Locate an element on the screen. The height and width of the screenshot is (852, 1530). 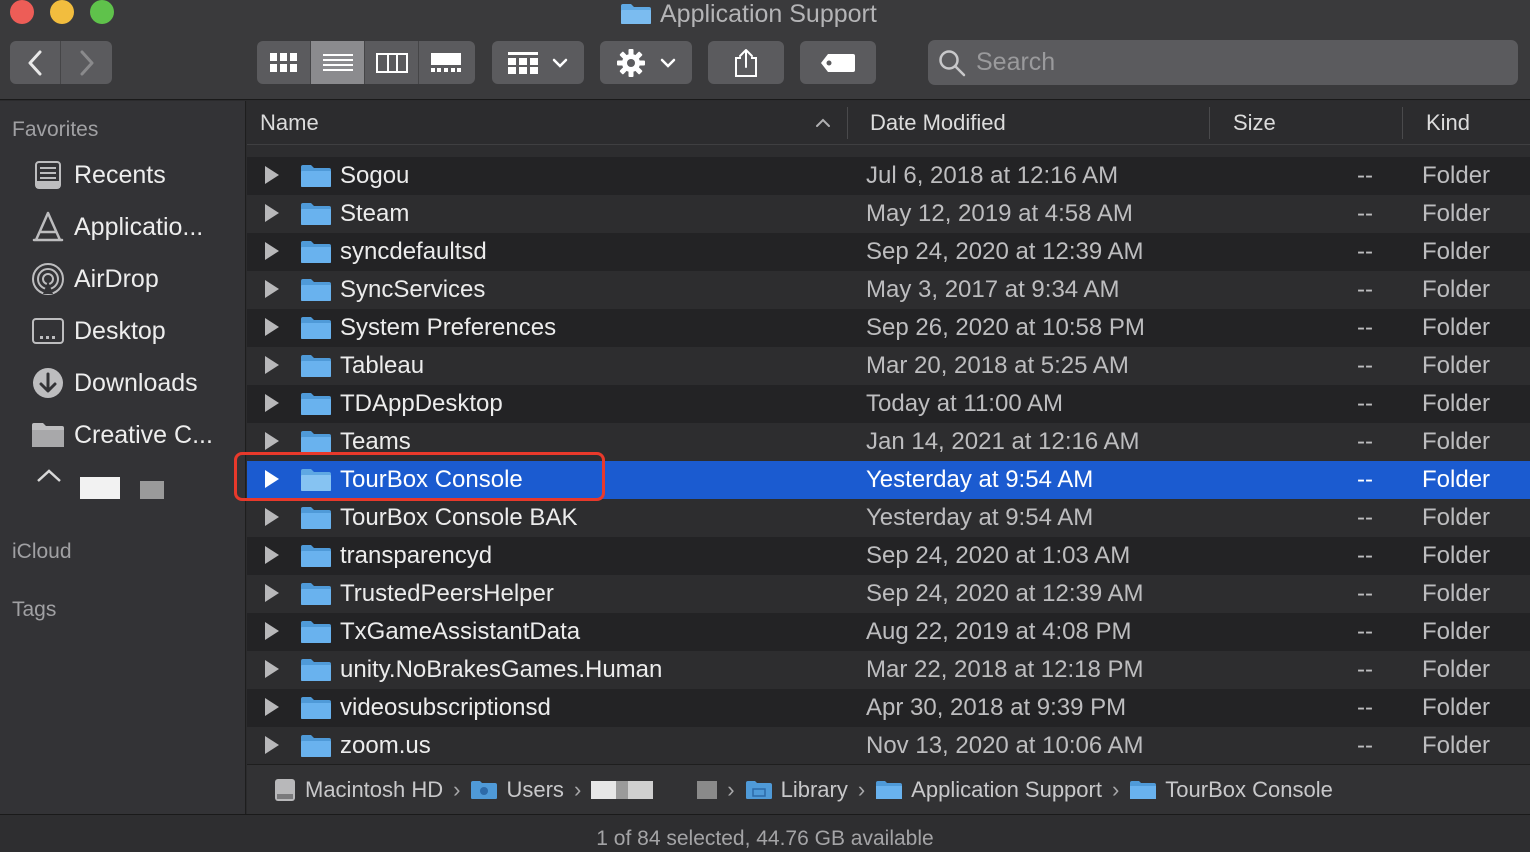
path-crumb-application-support: Application Support is located at coordinates (988, 790).